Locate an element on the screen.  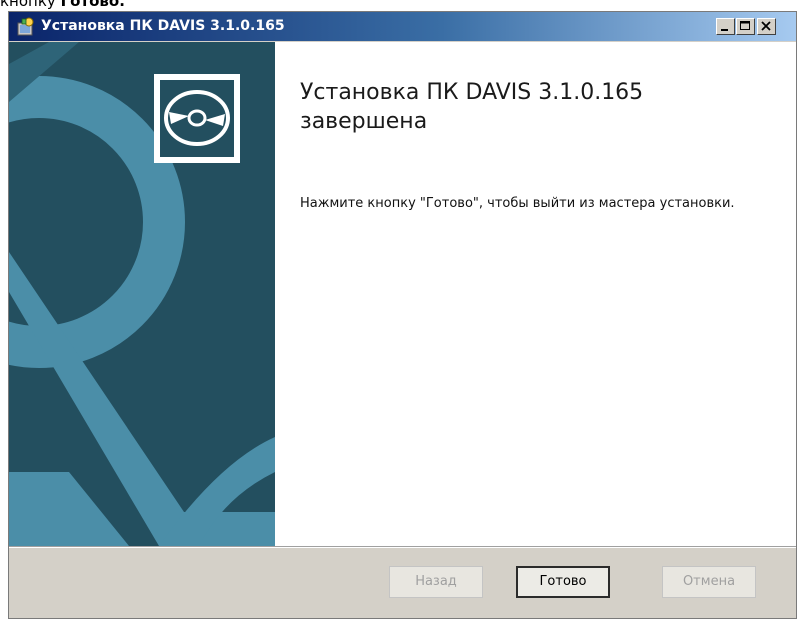
document-text-prefix: кнопку is located at coordinates (30, 5).